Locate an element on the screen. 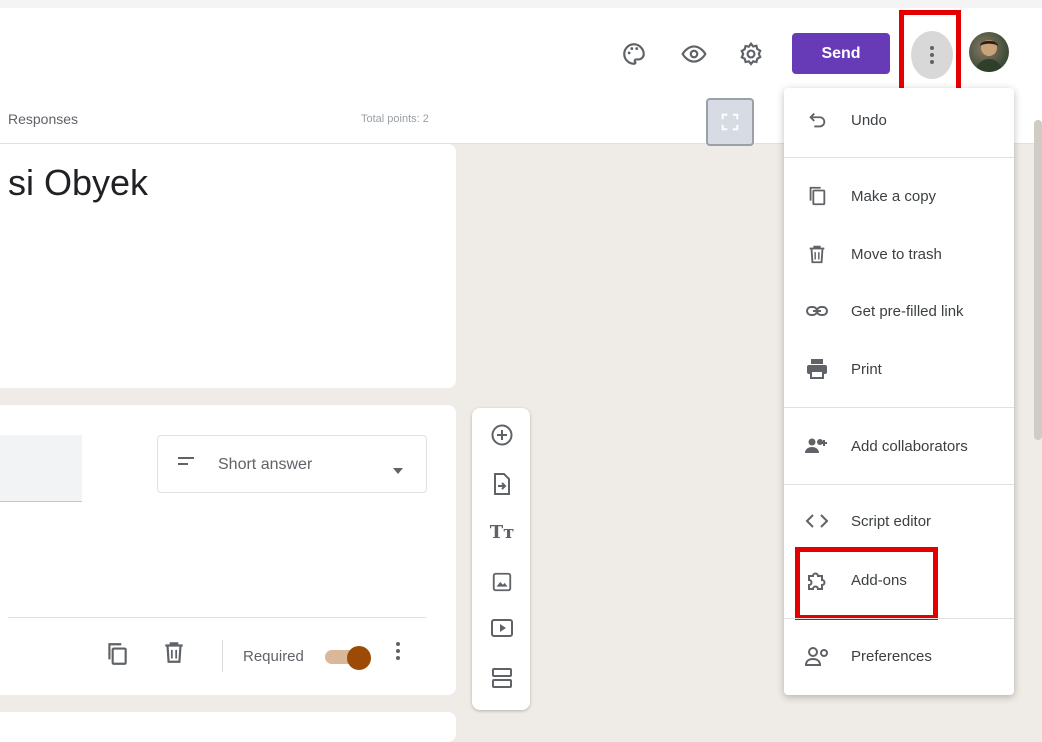  required-toggle is located at coordinates (359, 658).